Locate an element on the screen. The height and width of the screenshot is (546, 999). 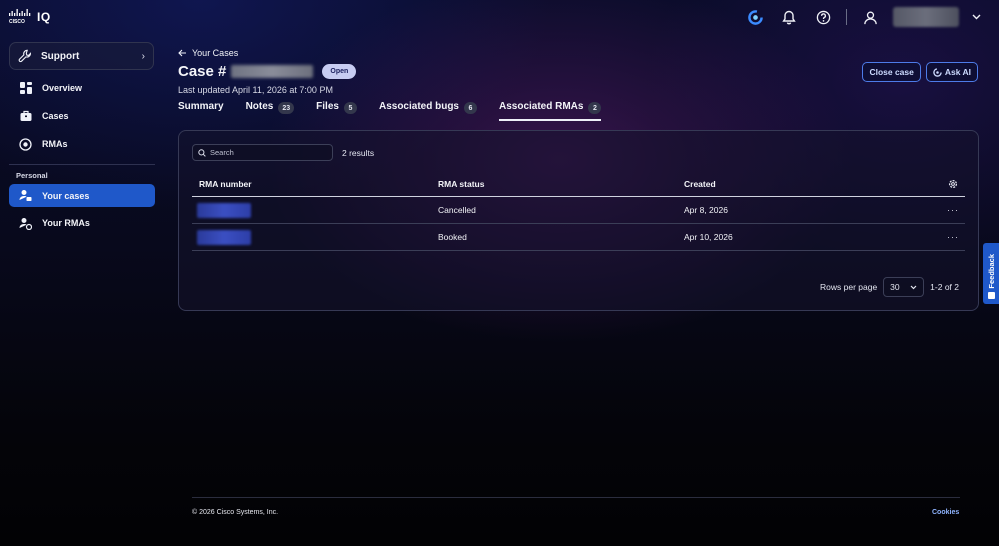
case-title-prefix: Case # is located at coordinates (202, 71).